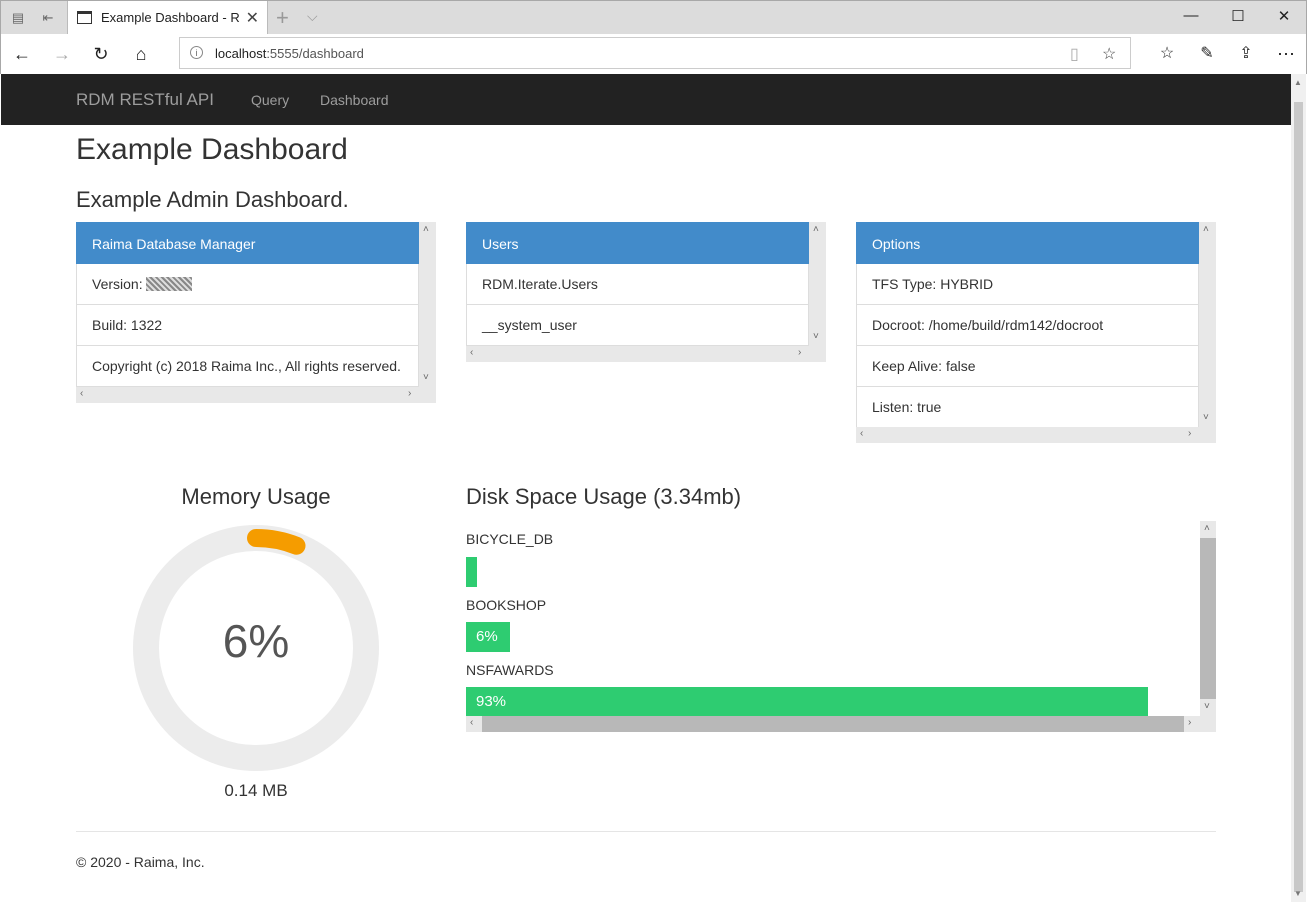  I want to click on disk-bar-bookshop: 6%, so click(488, 637).